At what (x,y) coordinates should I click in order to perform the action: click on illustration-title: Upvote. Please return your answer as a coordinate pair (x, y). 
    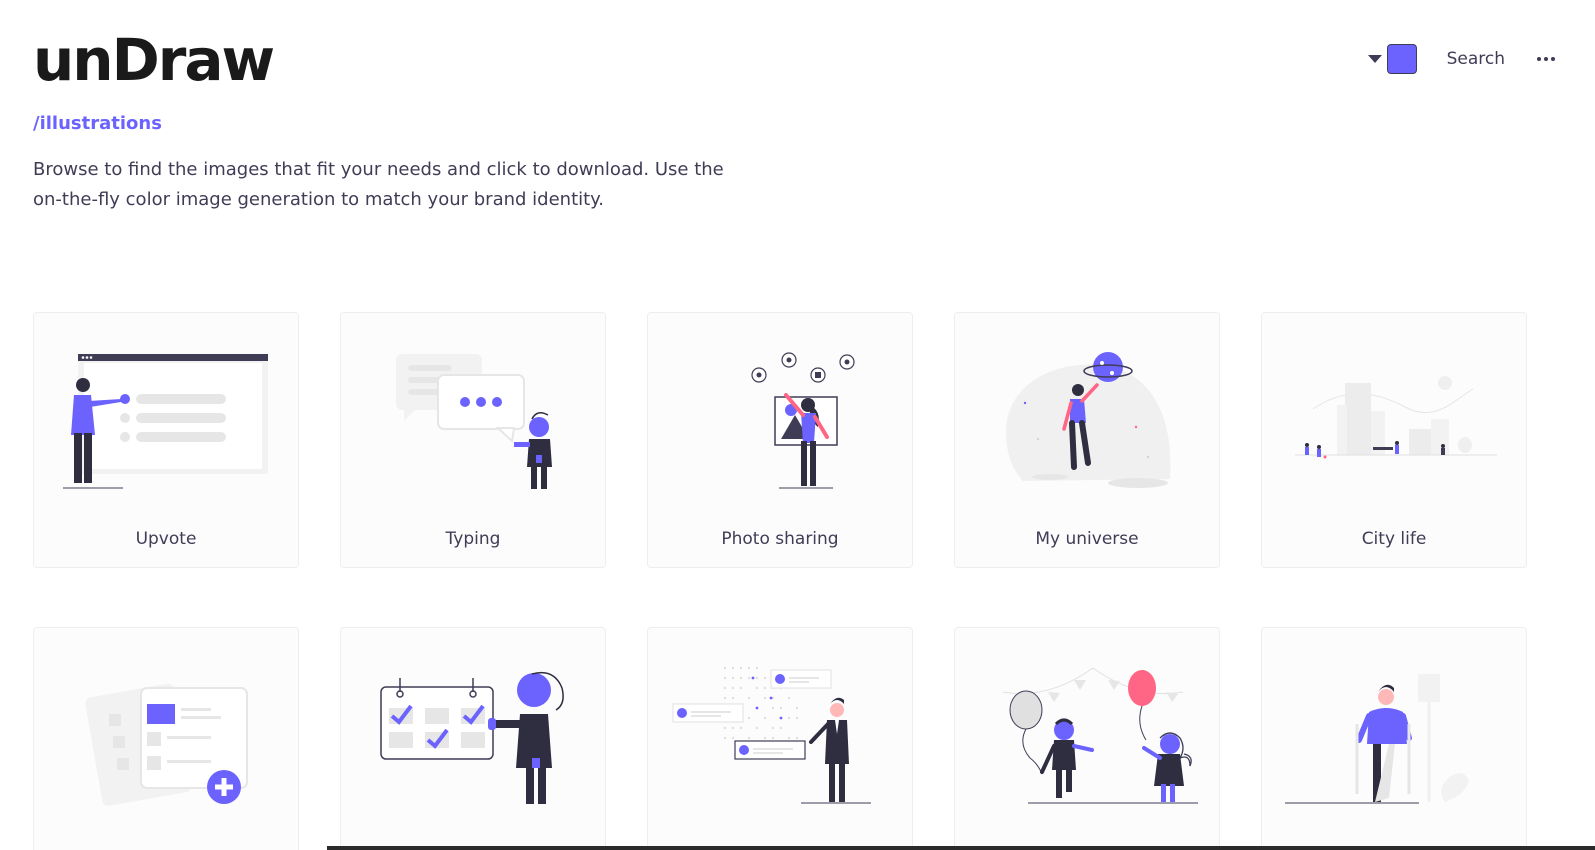
    Looking at the image, I should click on (166, 539).